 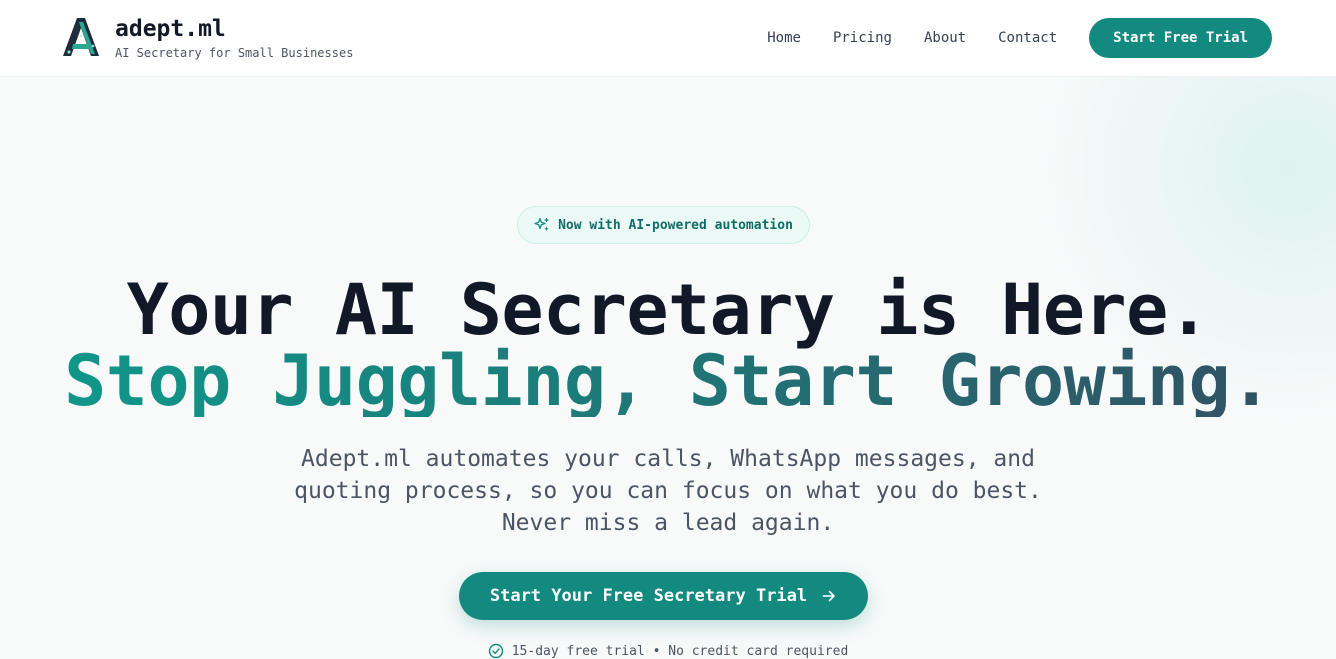 I want to click on announcement-badge: Now with AI-powered automation, so click(x=663, y=225).